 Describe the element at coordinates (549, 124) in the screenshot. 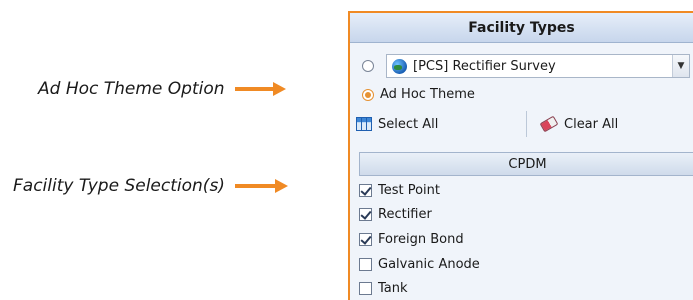

I see `eraser-icon` at that location.